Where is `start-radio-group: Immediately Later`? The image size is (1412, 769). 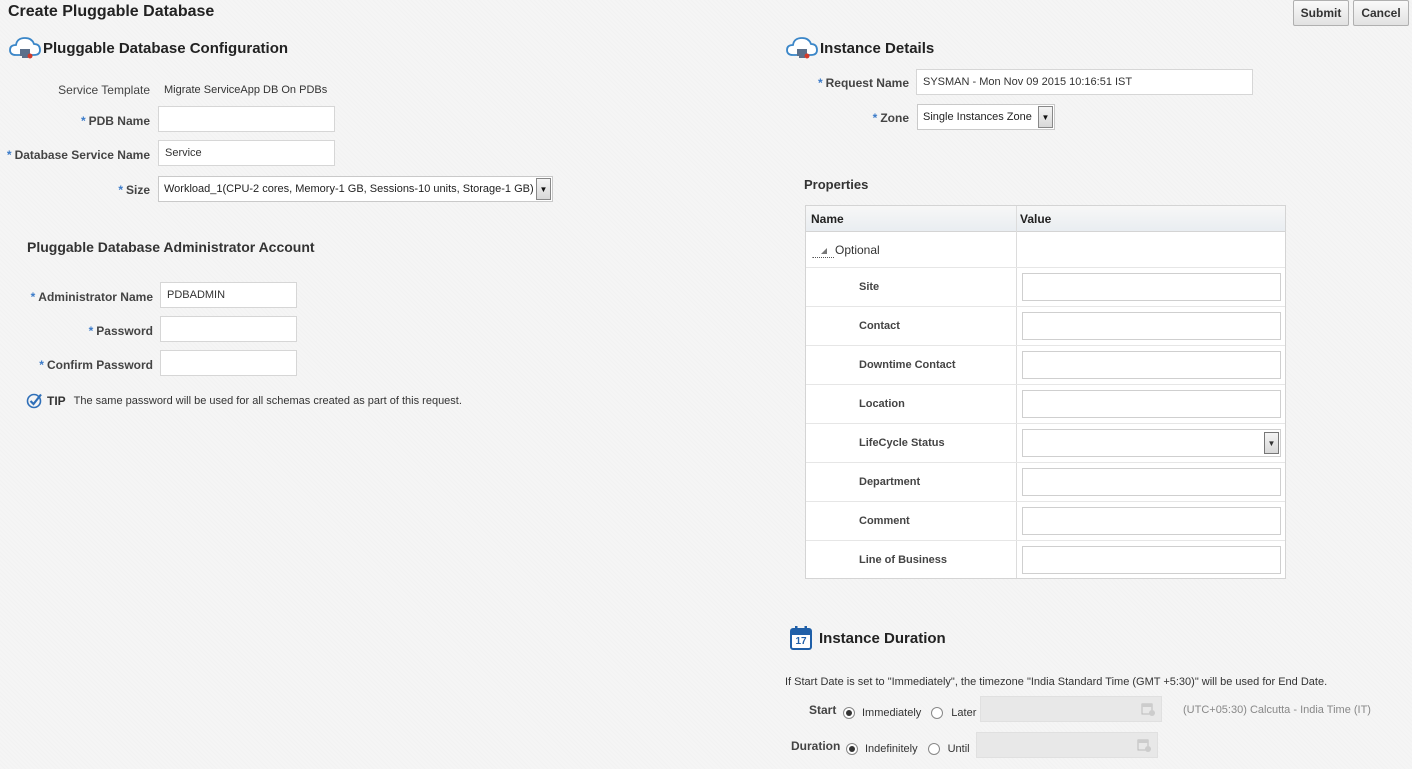 start-radio-group: Immediately Later is located at coordinates (909, 713).